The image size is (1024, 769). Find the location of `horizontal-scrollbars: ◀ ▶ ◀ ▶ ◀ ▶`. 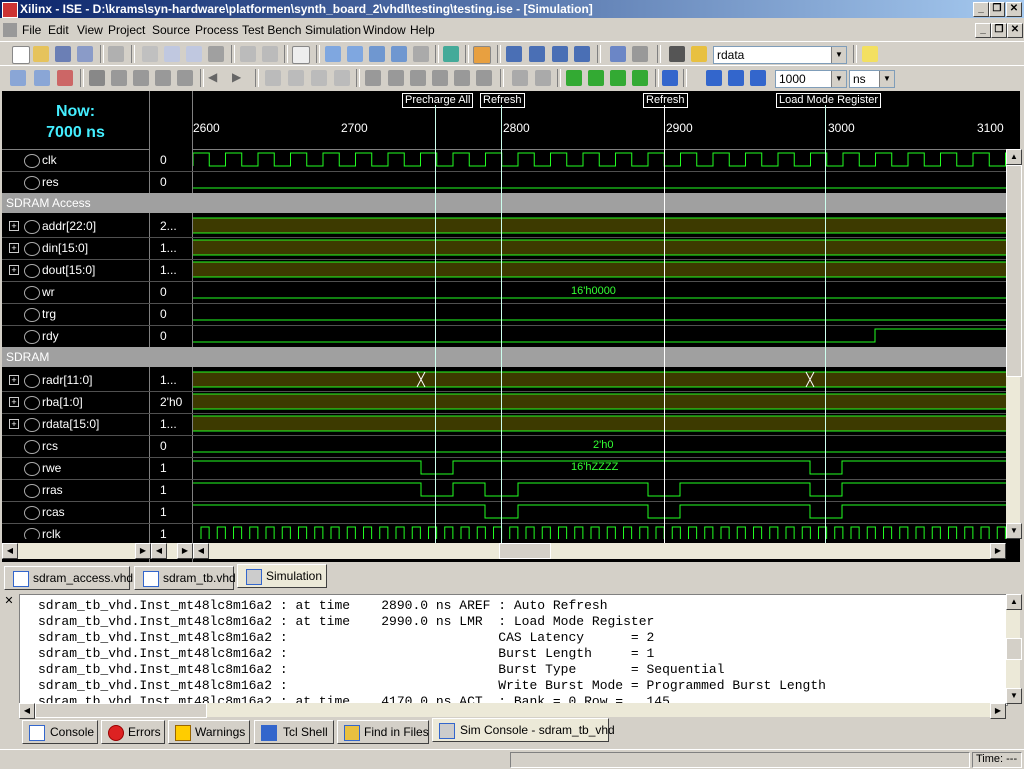

horizontal-scrollbars: ◀ ▶ ◀ ▶ ◀ ▶ is located at coordinates (504, 551).